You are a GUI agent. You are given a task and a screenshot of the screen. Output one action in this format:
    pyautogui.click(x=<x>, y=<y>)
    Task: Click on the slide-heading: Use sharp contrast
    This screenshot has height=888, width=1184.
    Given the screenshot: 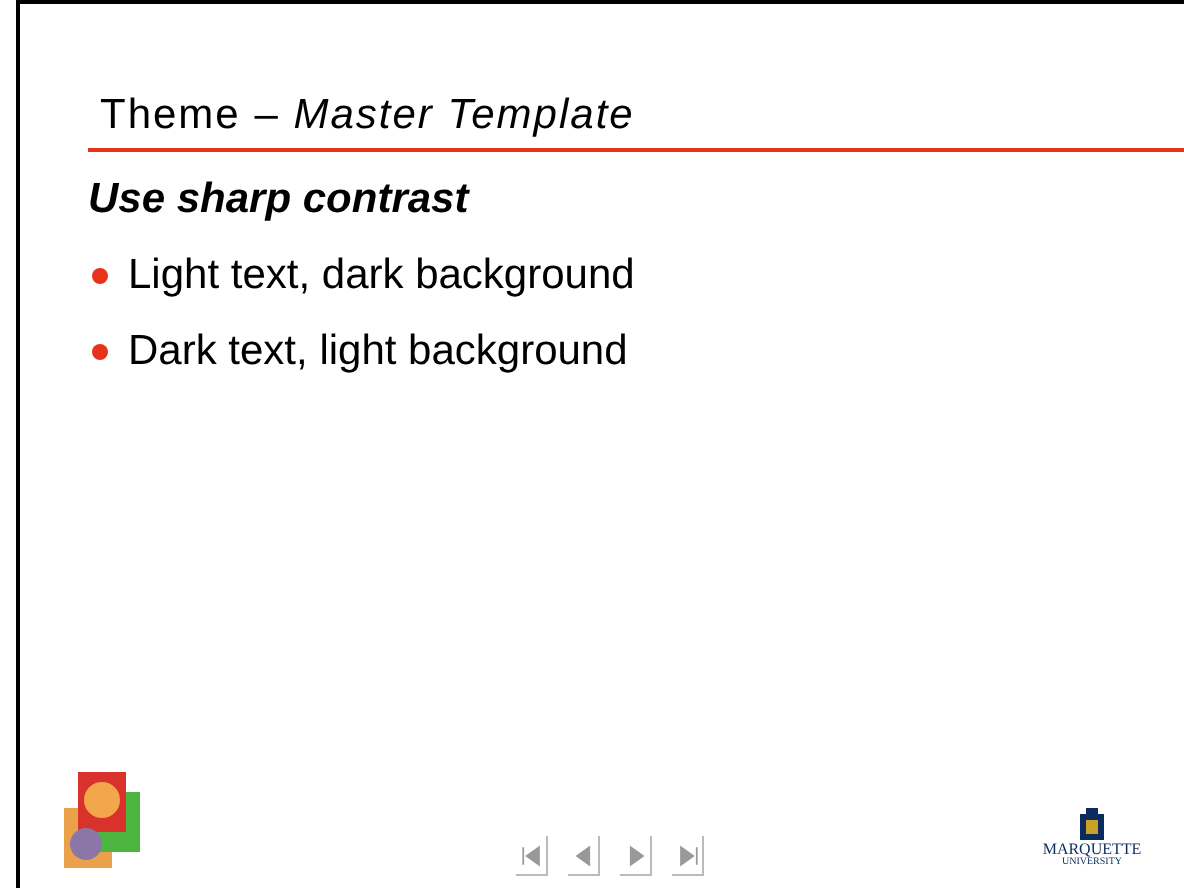 What is the action you would take?
    pyautogui.click(x=280, y=200)
    